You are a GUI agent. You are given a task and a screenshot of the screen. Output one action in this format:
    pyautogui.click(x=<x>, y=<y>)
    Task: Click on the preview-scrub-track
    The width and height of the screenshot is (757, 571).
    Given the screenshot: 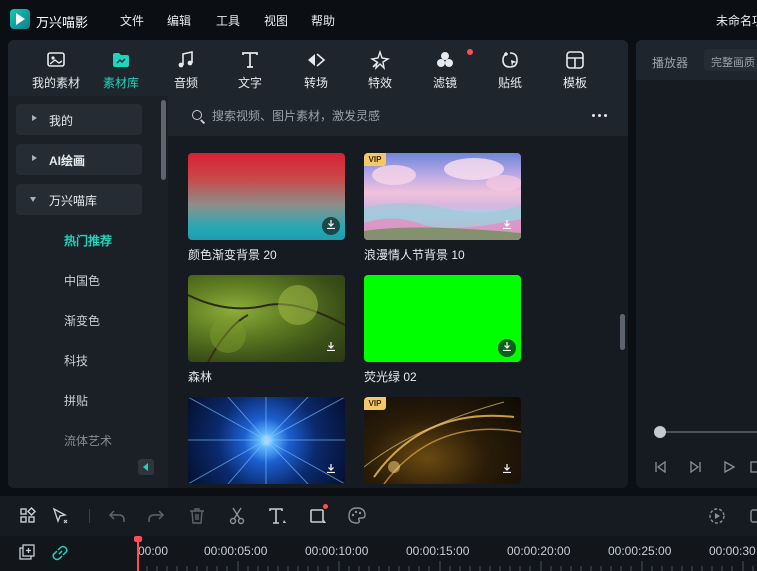 What is the action you would take?
    pyautogui.click(x=706, y=432)
    